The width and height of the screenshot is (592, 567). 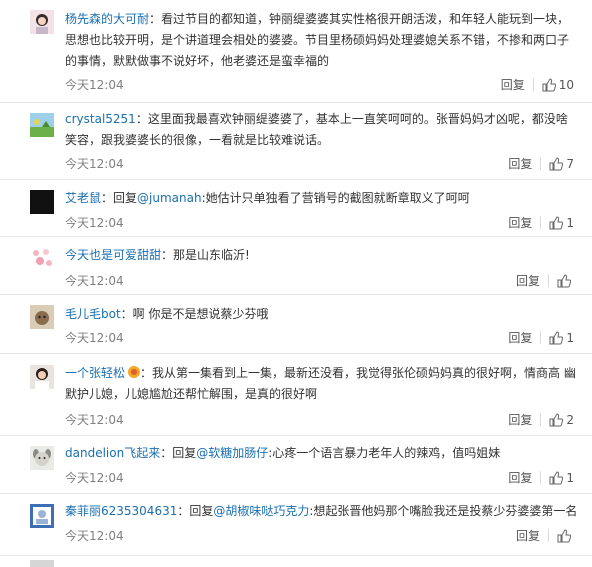 I want to click on username-link: crystal5251, so click(x=100, y=119).